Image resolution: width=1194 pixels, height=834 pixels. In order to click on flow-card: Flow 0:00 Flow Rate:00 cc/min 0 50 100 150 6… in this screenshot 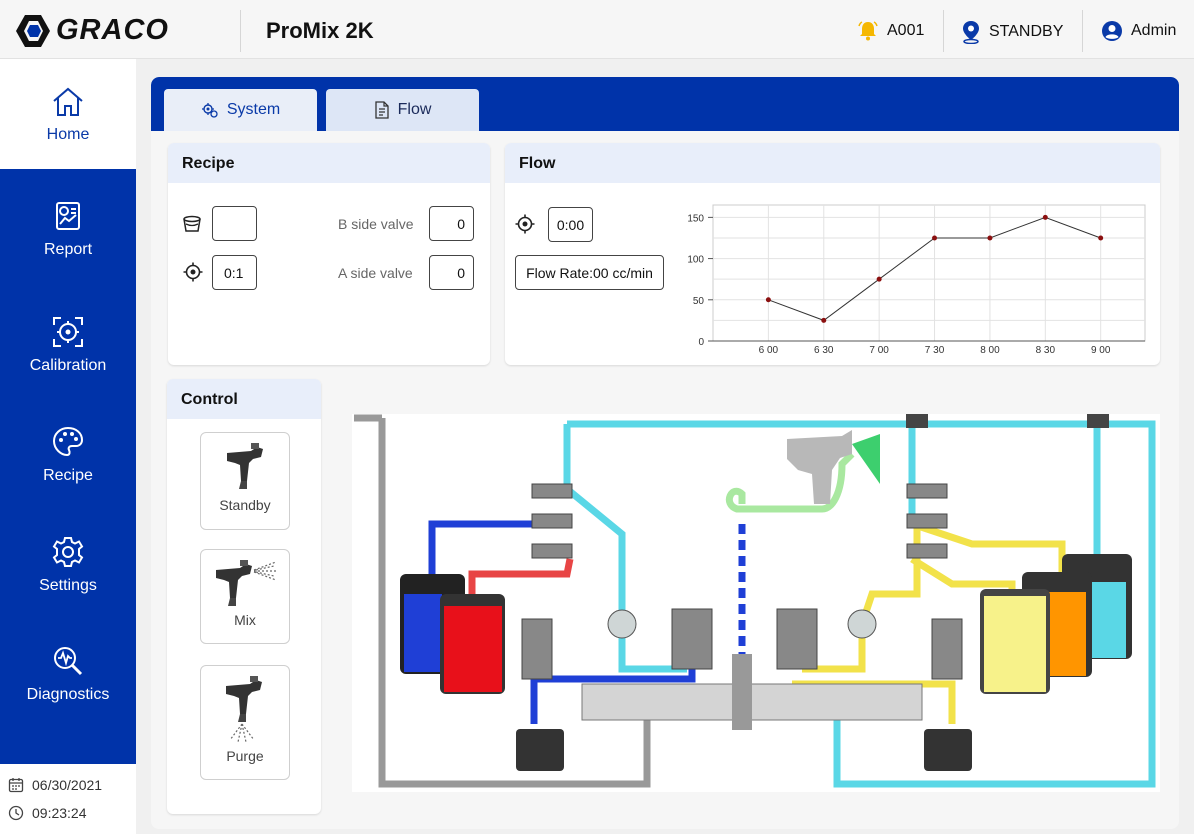, I will do `click(832, 254)`.